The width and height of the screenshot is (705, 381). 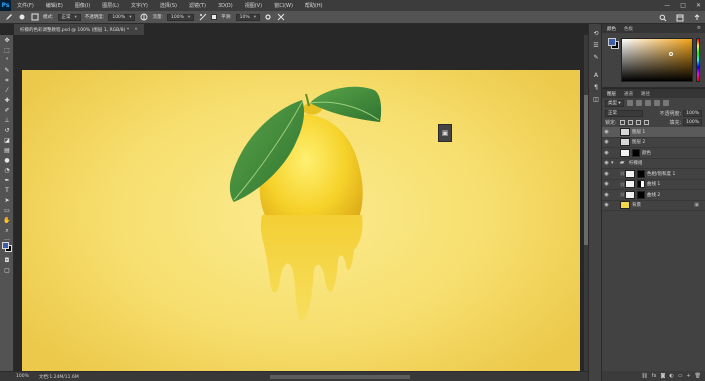 What do you see at coordinates (7, 101) in the screenshot?
I see `healing-brush-tool-icon: ✚` at bounding box center [7, 101].